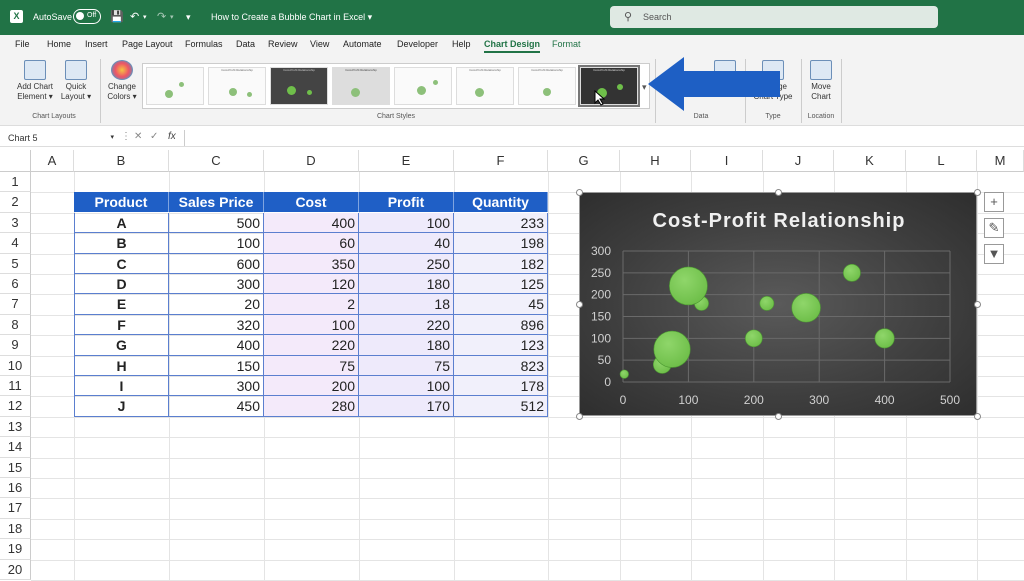  I want to click on row-header-5: 5, so click(15, 263).